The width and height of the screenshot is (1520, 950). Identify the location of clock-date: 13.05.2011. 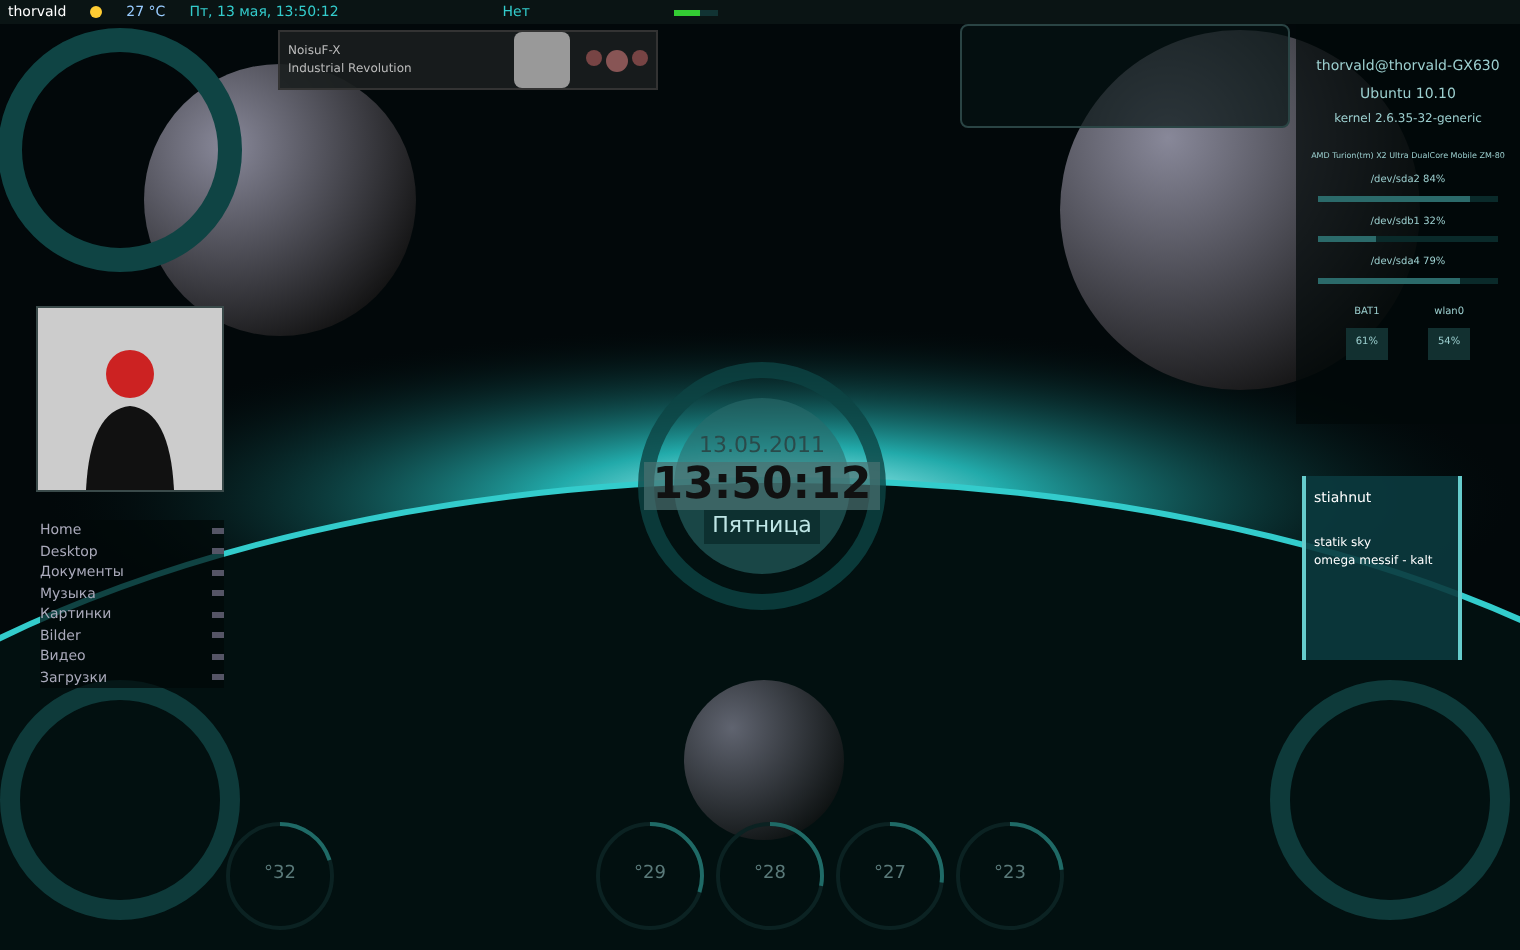
(762, 445).